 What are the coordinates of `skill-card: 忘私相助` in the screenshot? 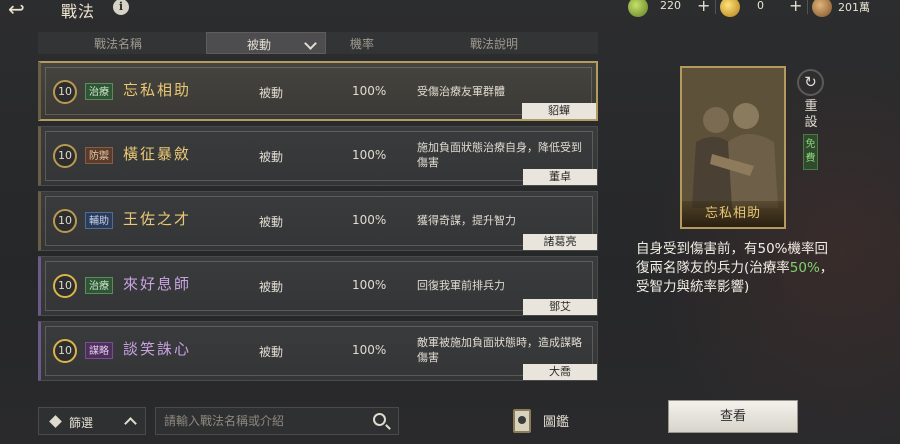 It's located at (733, 147).